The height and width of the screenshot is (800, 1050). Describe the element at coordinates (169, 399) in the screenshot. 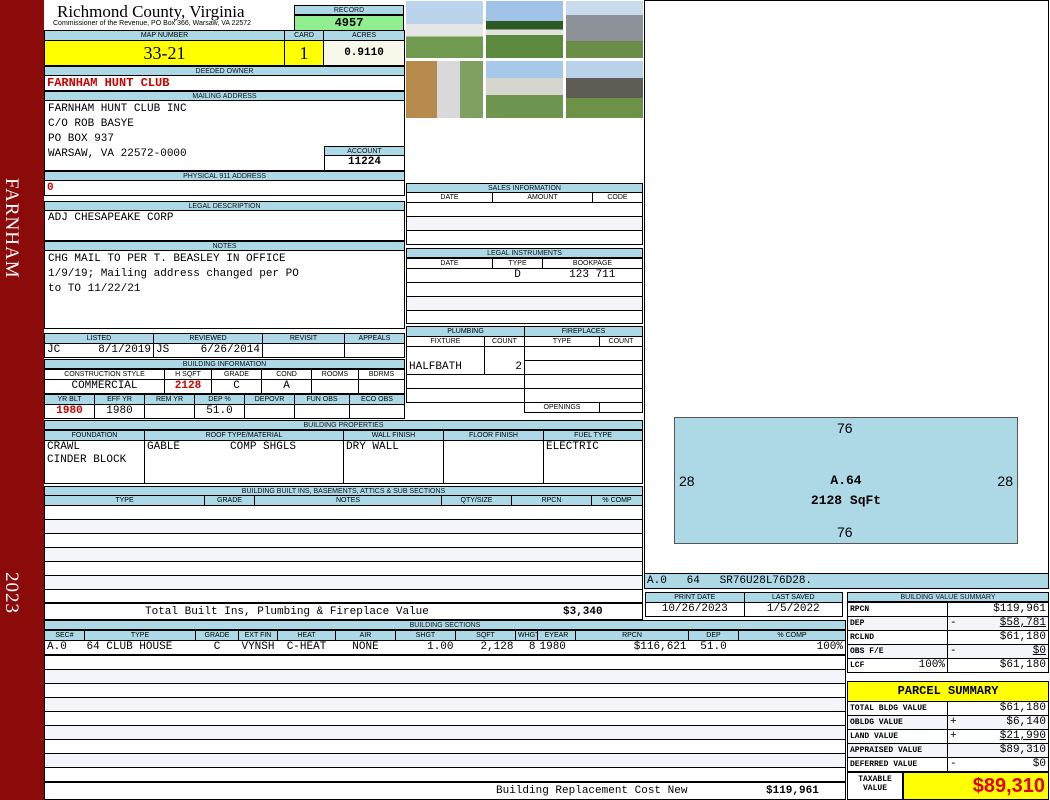

I see `col-header: REM YR` at that location.